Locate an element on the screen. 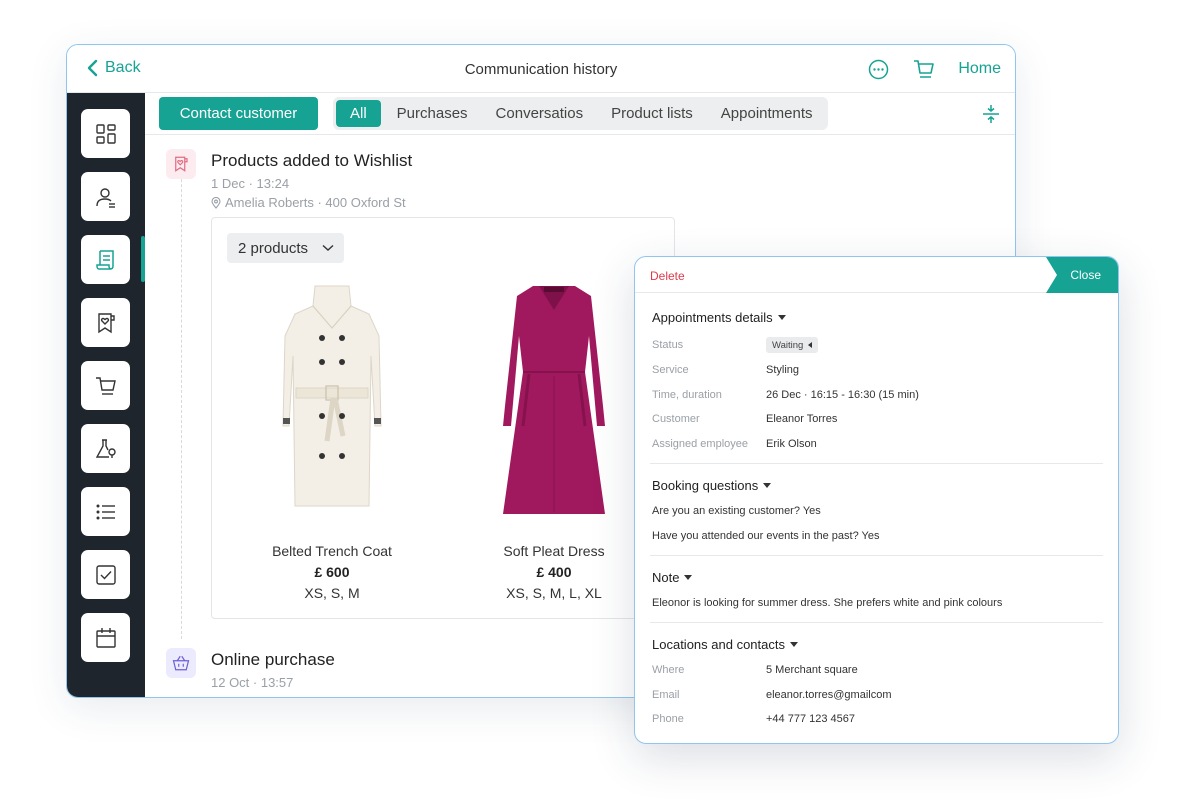 The width and height of the screenshot is (1184, 800). status-label: Status is located at coordinates (668, 345).